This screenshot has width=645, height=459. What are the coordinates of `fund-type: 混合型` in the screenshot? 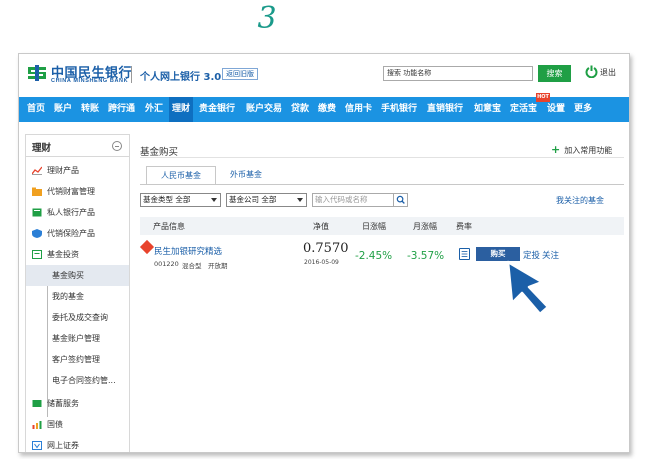 It's located at (192, 266).